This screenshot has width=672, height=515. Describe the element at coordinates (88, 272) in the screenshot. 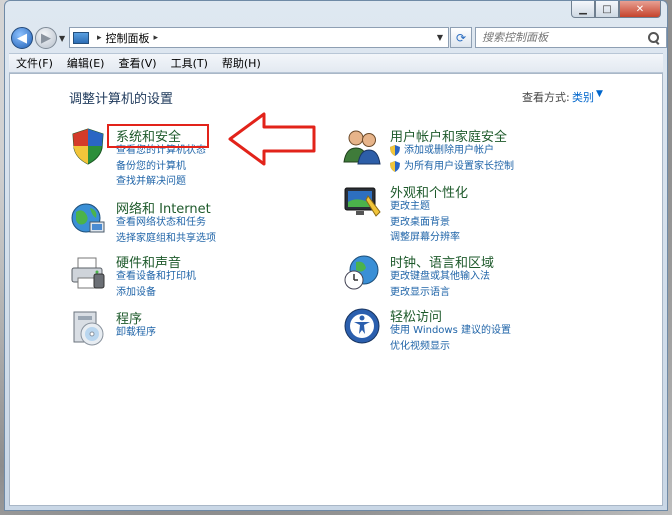

I see `printer-icon` at that location.